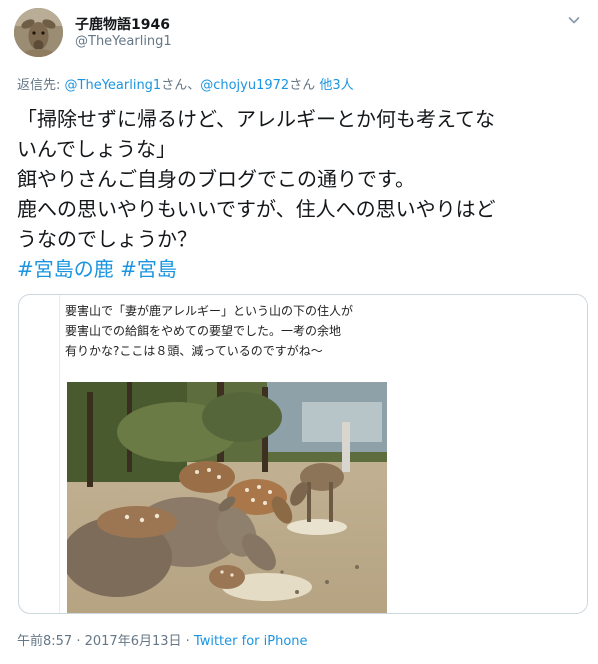  What do you see at coordinates (113, 85) in the screenshot?
I see `reply-user-link: @TheYearling1` at bounding box center [113, 85].